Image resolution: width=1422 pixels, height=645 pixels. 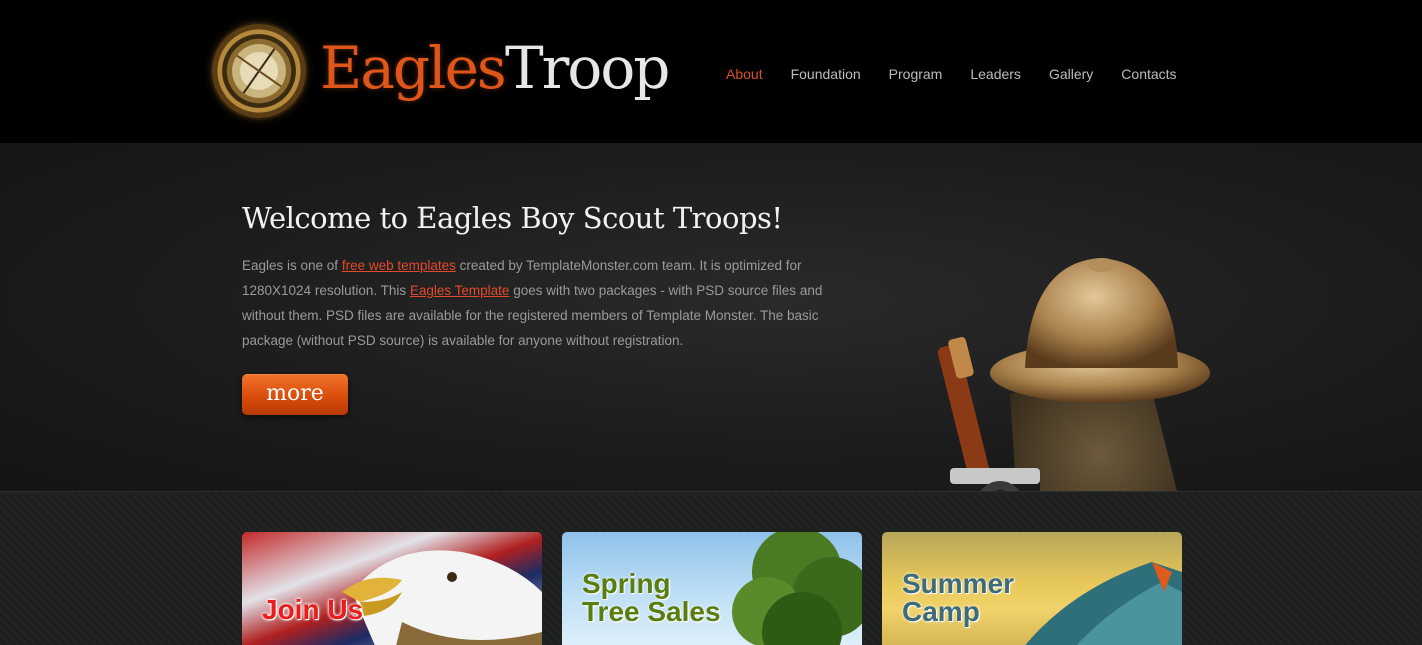 What do you see at coordinates (941, 611) in the screenshot?
I see `card-title-line: Camp` at bounding box center [941, 611].